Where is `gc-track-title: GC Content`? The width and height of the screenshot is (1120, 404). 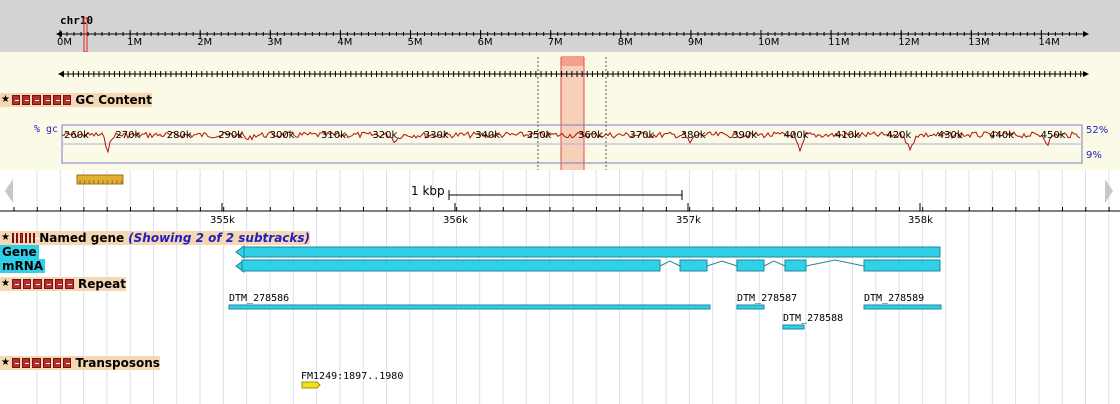
gc-track-title: GC Content is located at coordinates (113, 100).